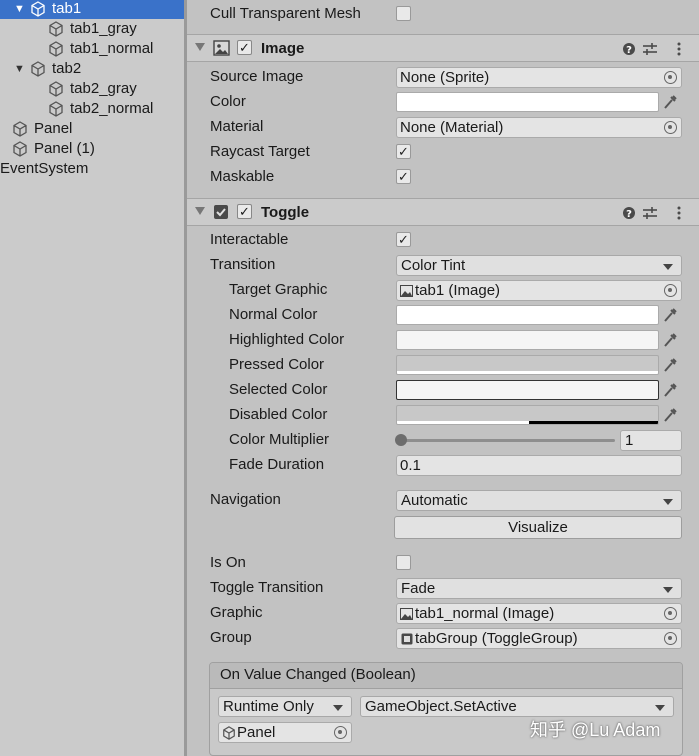 The height and width of the screenshot is (756, 699). I want to click on hierarchy-label: Panel, so click(53, 128).